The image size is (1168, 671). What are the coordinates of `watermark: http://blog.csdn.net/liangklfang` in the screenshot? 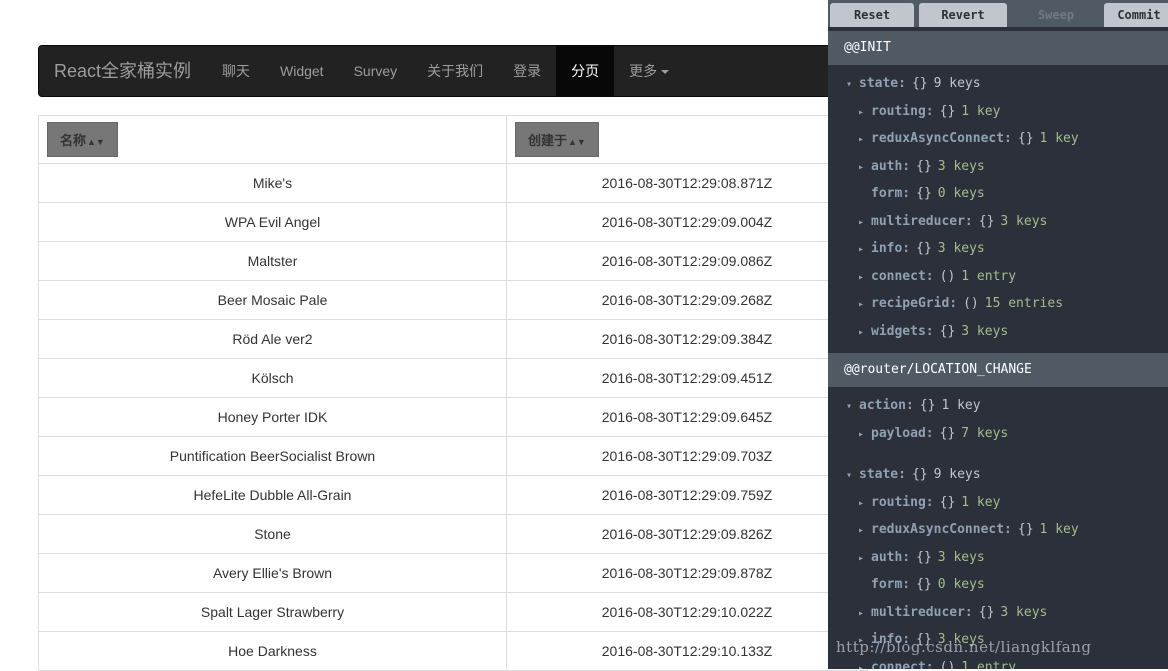 It's located at (964, 647).